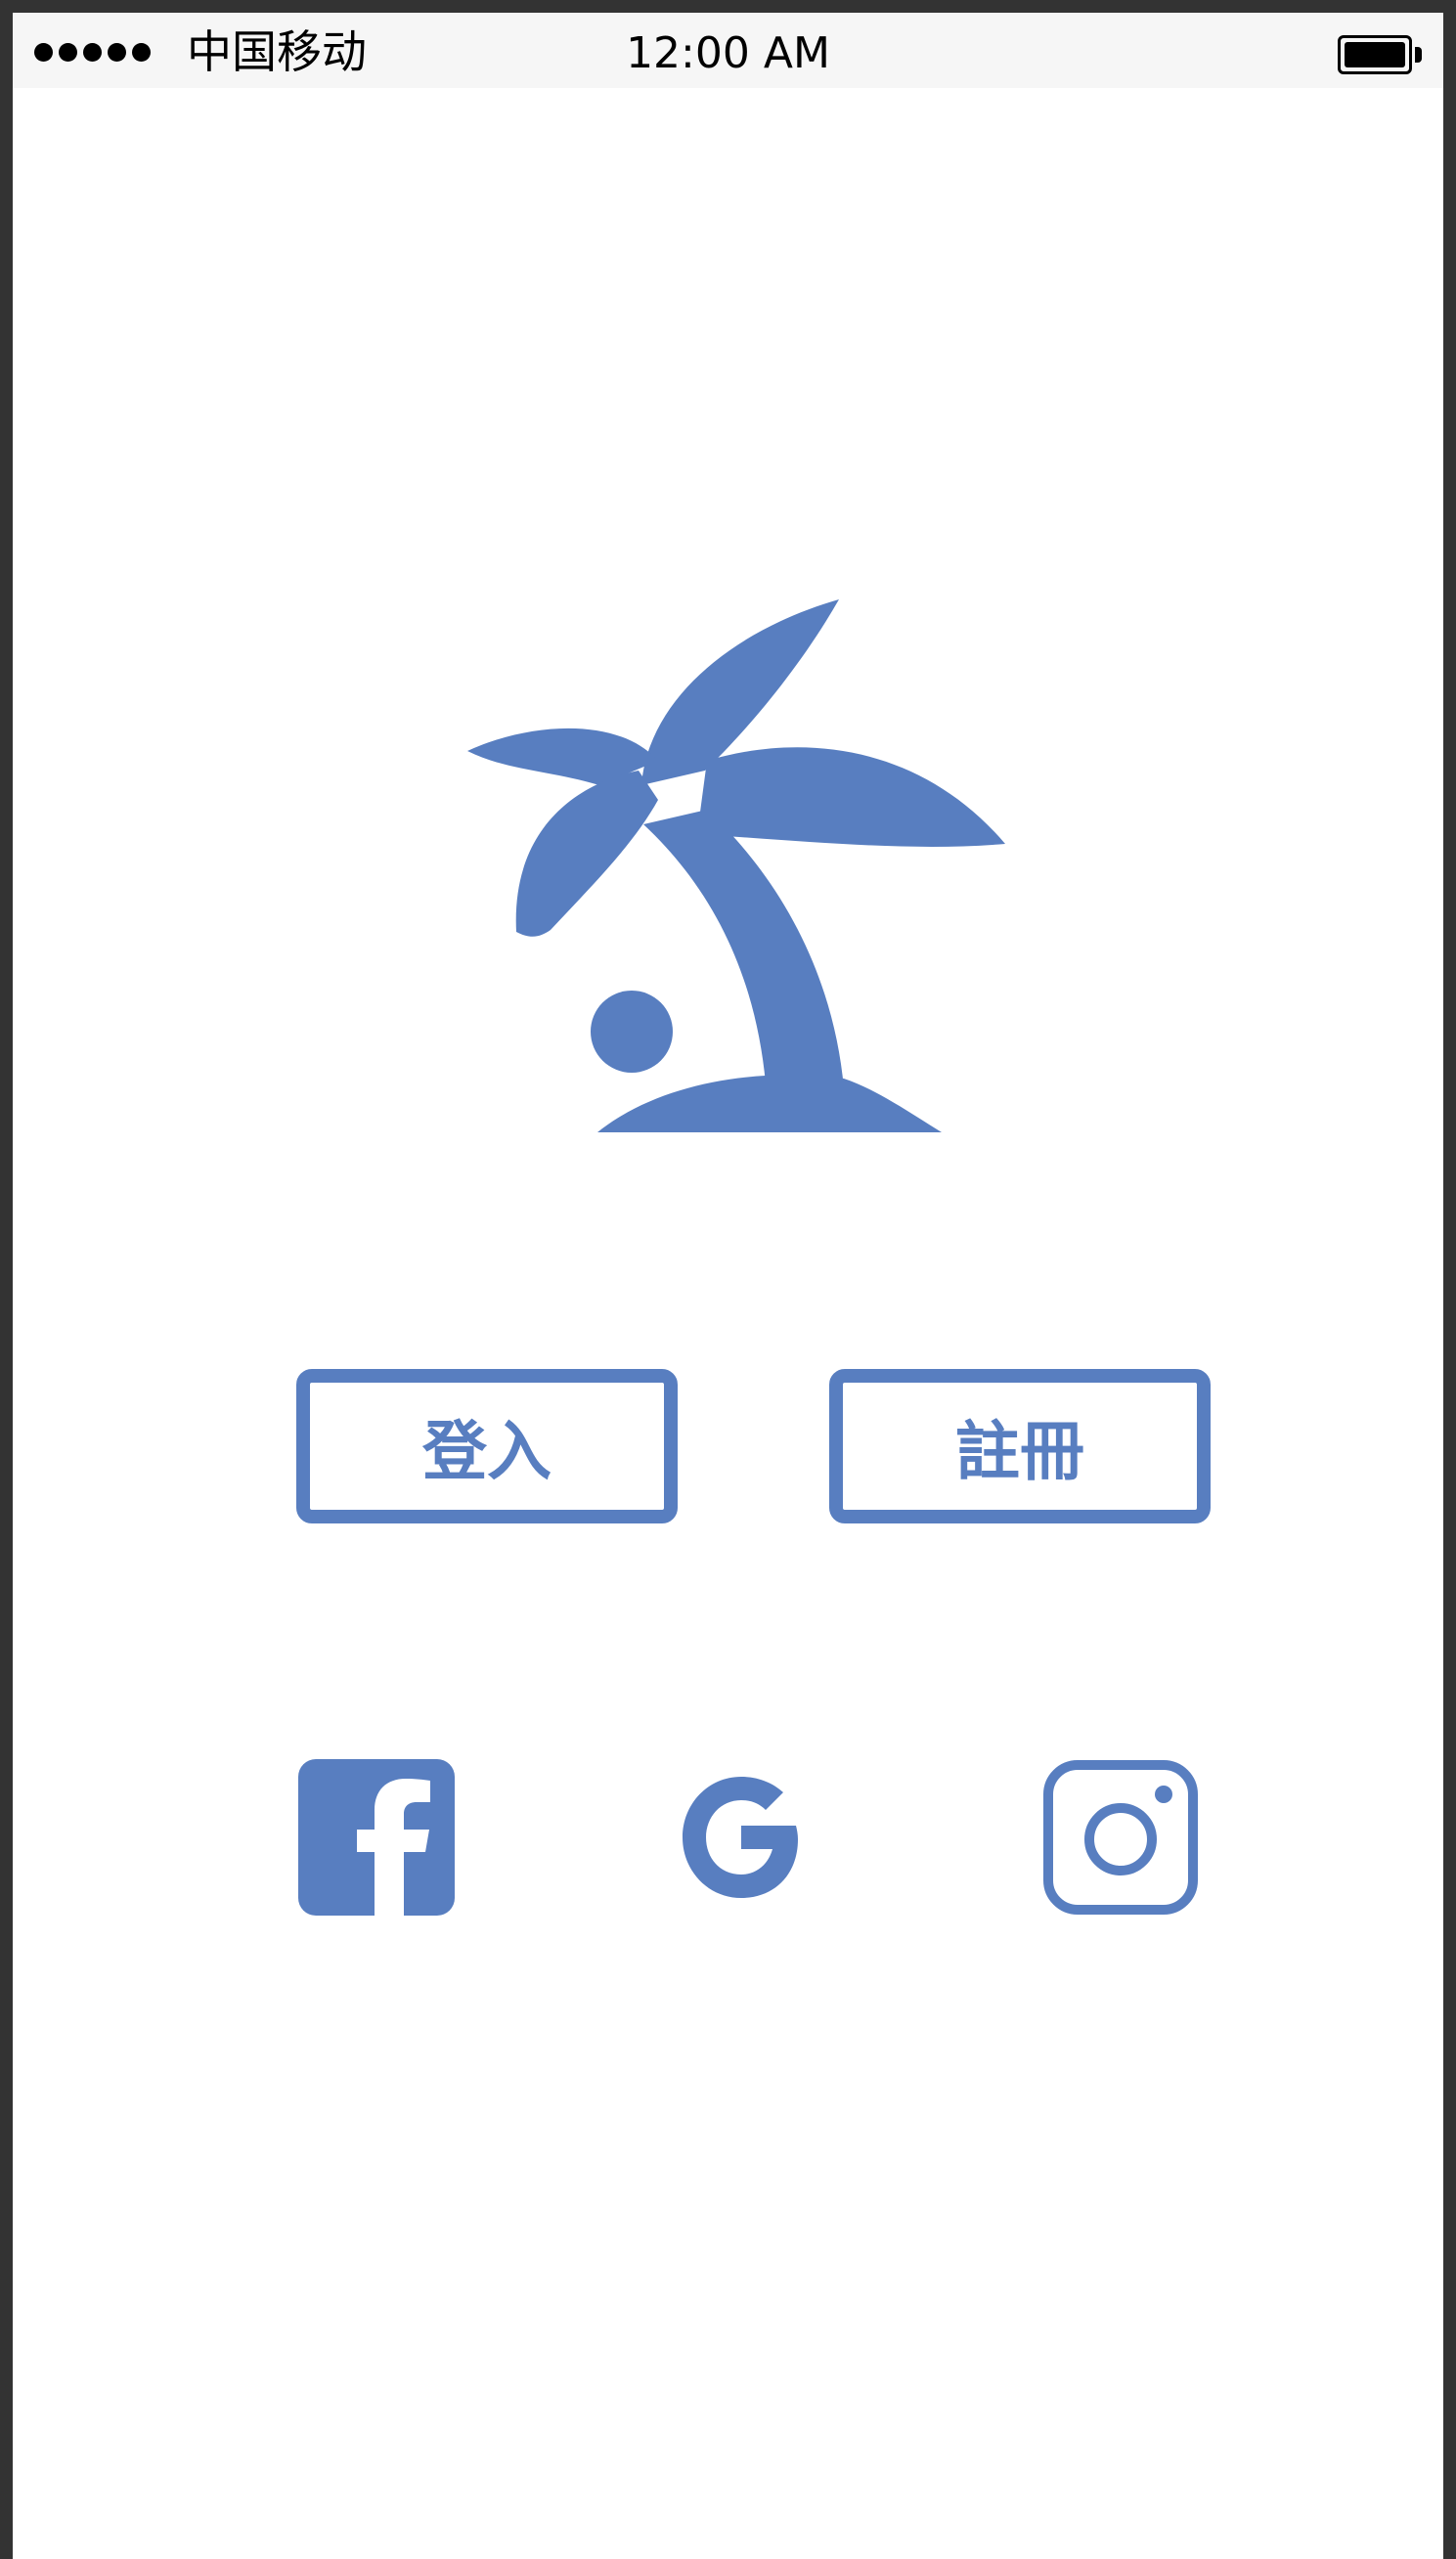  What do you see at coordinates (1375, 54) in the screenshot?
I see `battery-level-fill` at bounding box center [1375, 54].